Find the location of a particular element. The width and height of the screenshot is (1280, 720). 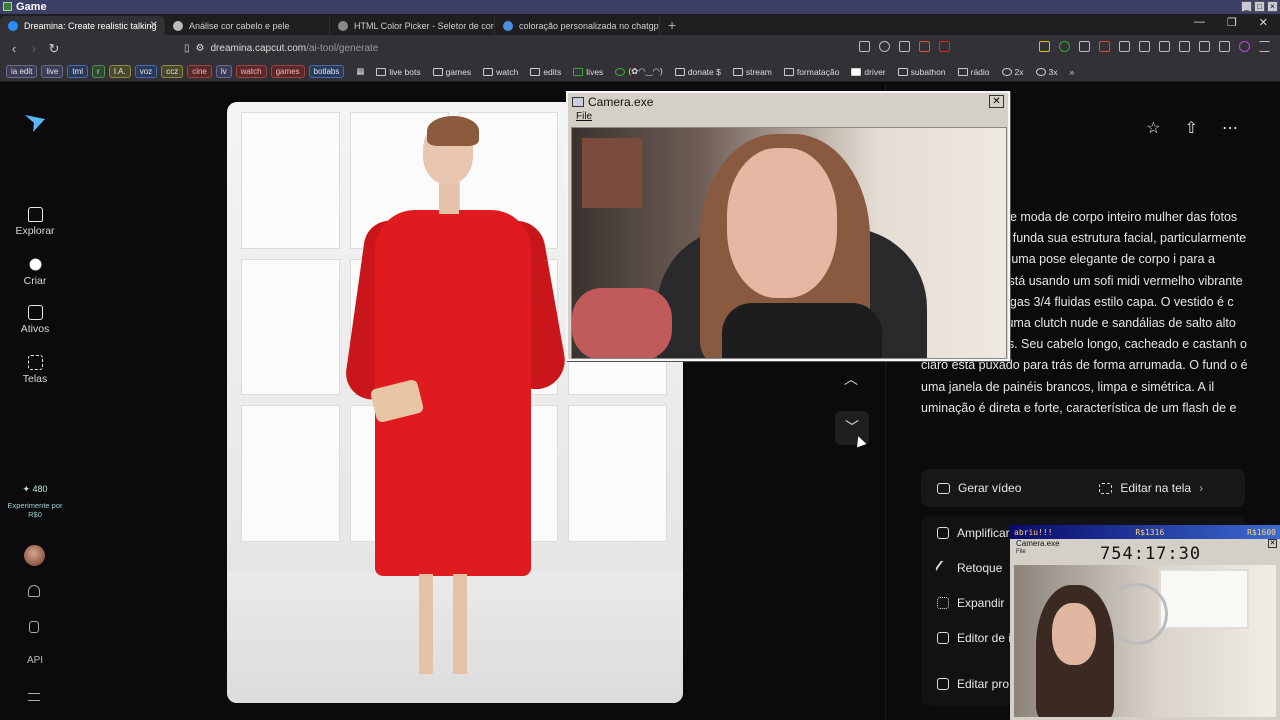

bookmark-item: 2x is located at coordinates (1012, 71).